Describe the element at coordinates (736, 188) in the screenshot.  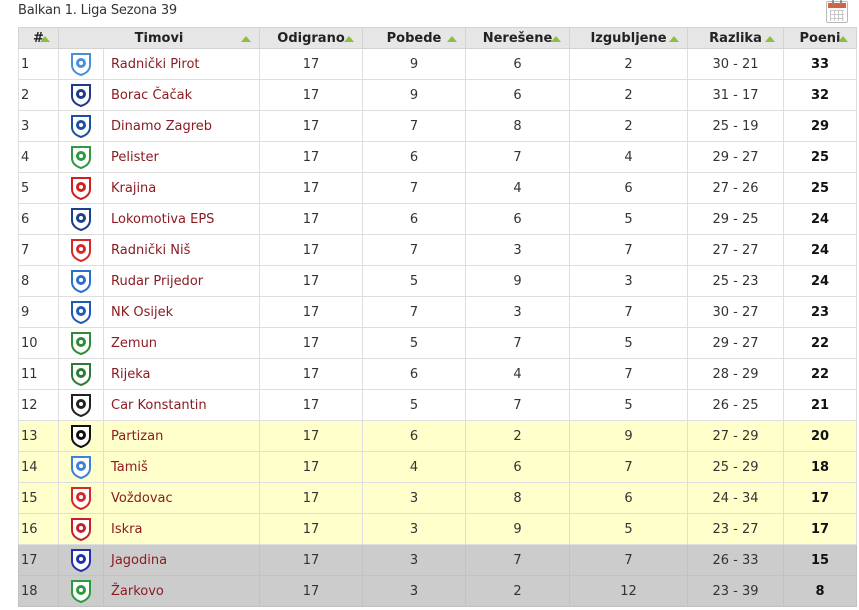
I see `diff-cell: 27 - 26` at that location.